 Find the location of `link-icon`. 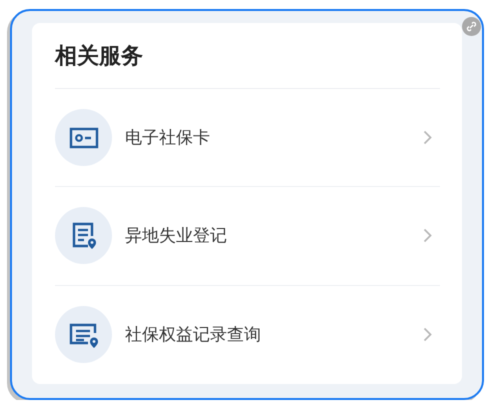

link-icon is located at coordinates (471, 26).